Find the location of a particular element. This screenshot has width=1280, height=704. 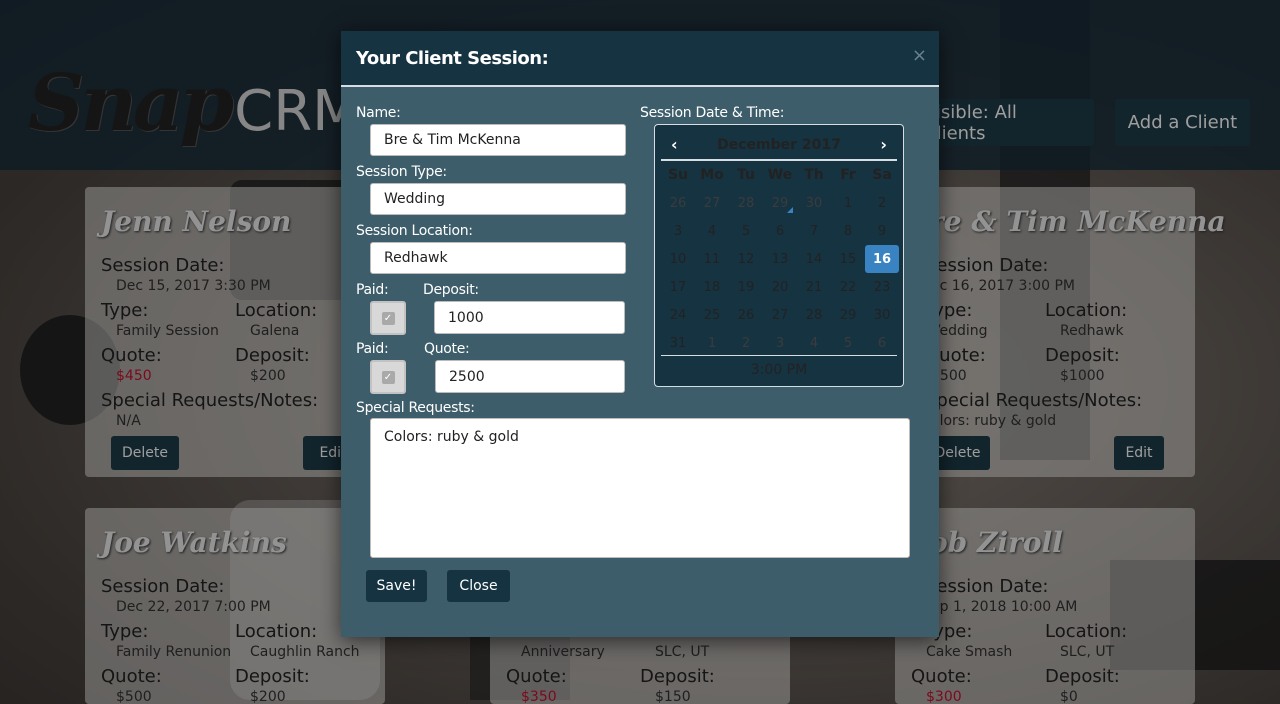

weekday-header: Th is located at coordinates (814, 175).